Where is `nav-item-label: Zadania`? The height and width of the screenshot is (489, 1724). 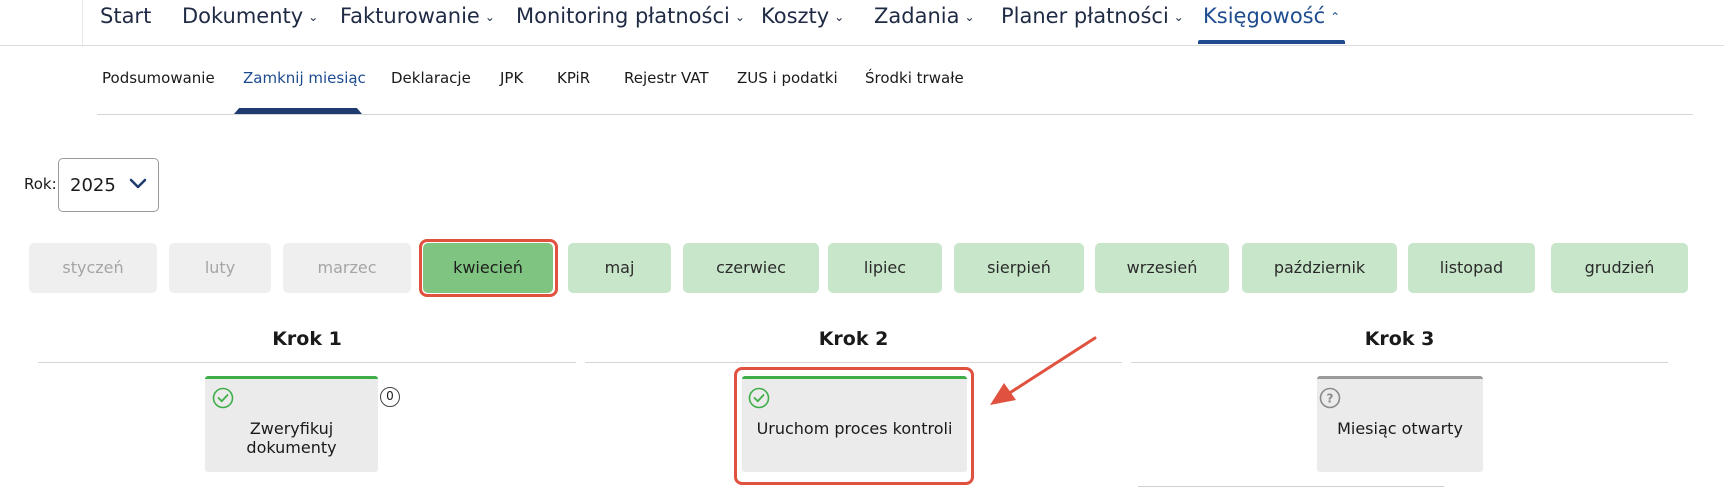 nav-item-label: Zadania is located at coordinates (917, 16).